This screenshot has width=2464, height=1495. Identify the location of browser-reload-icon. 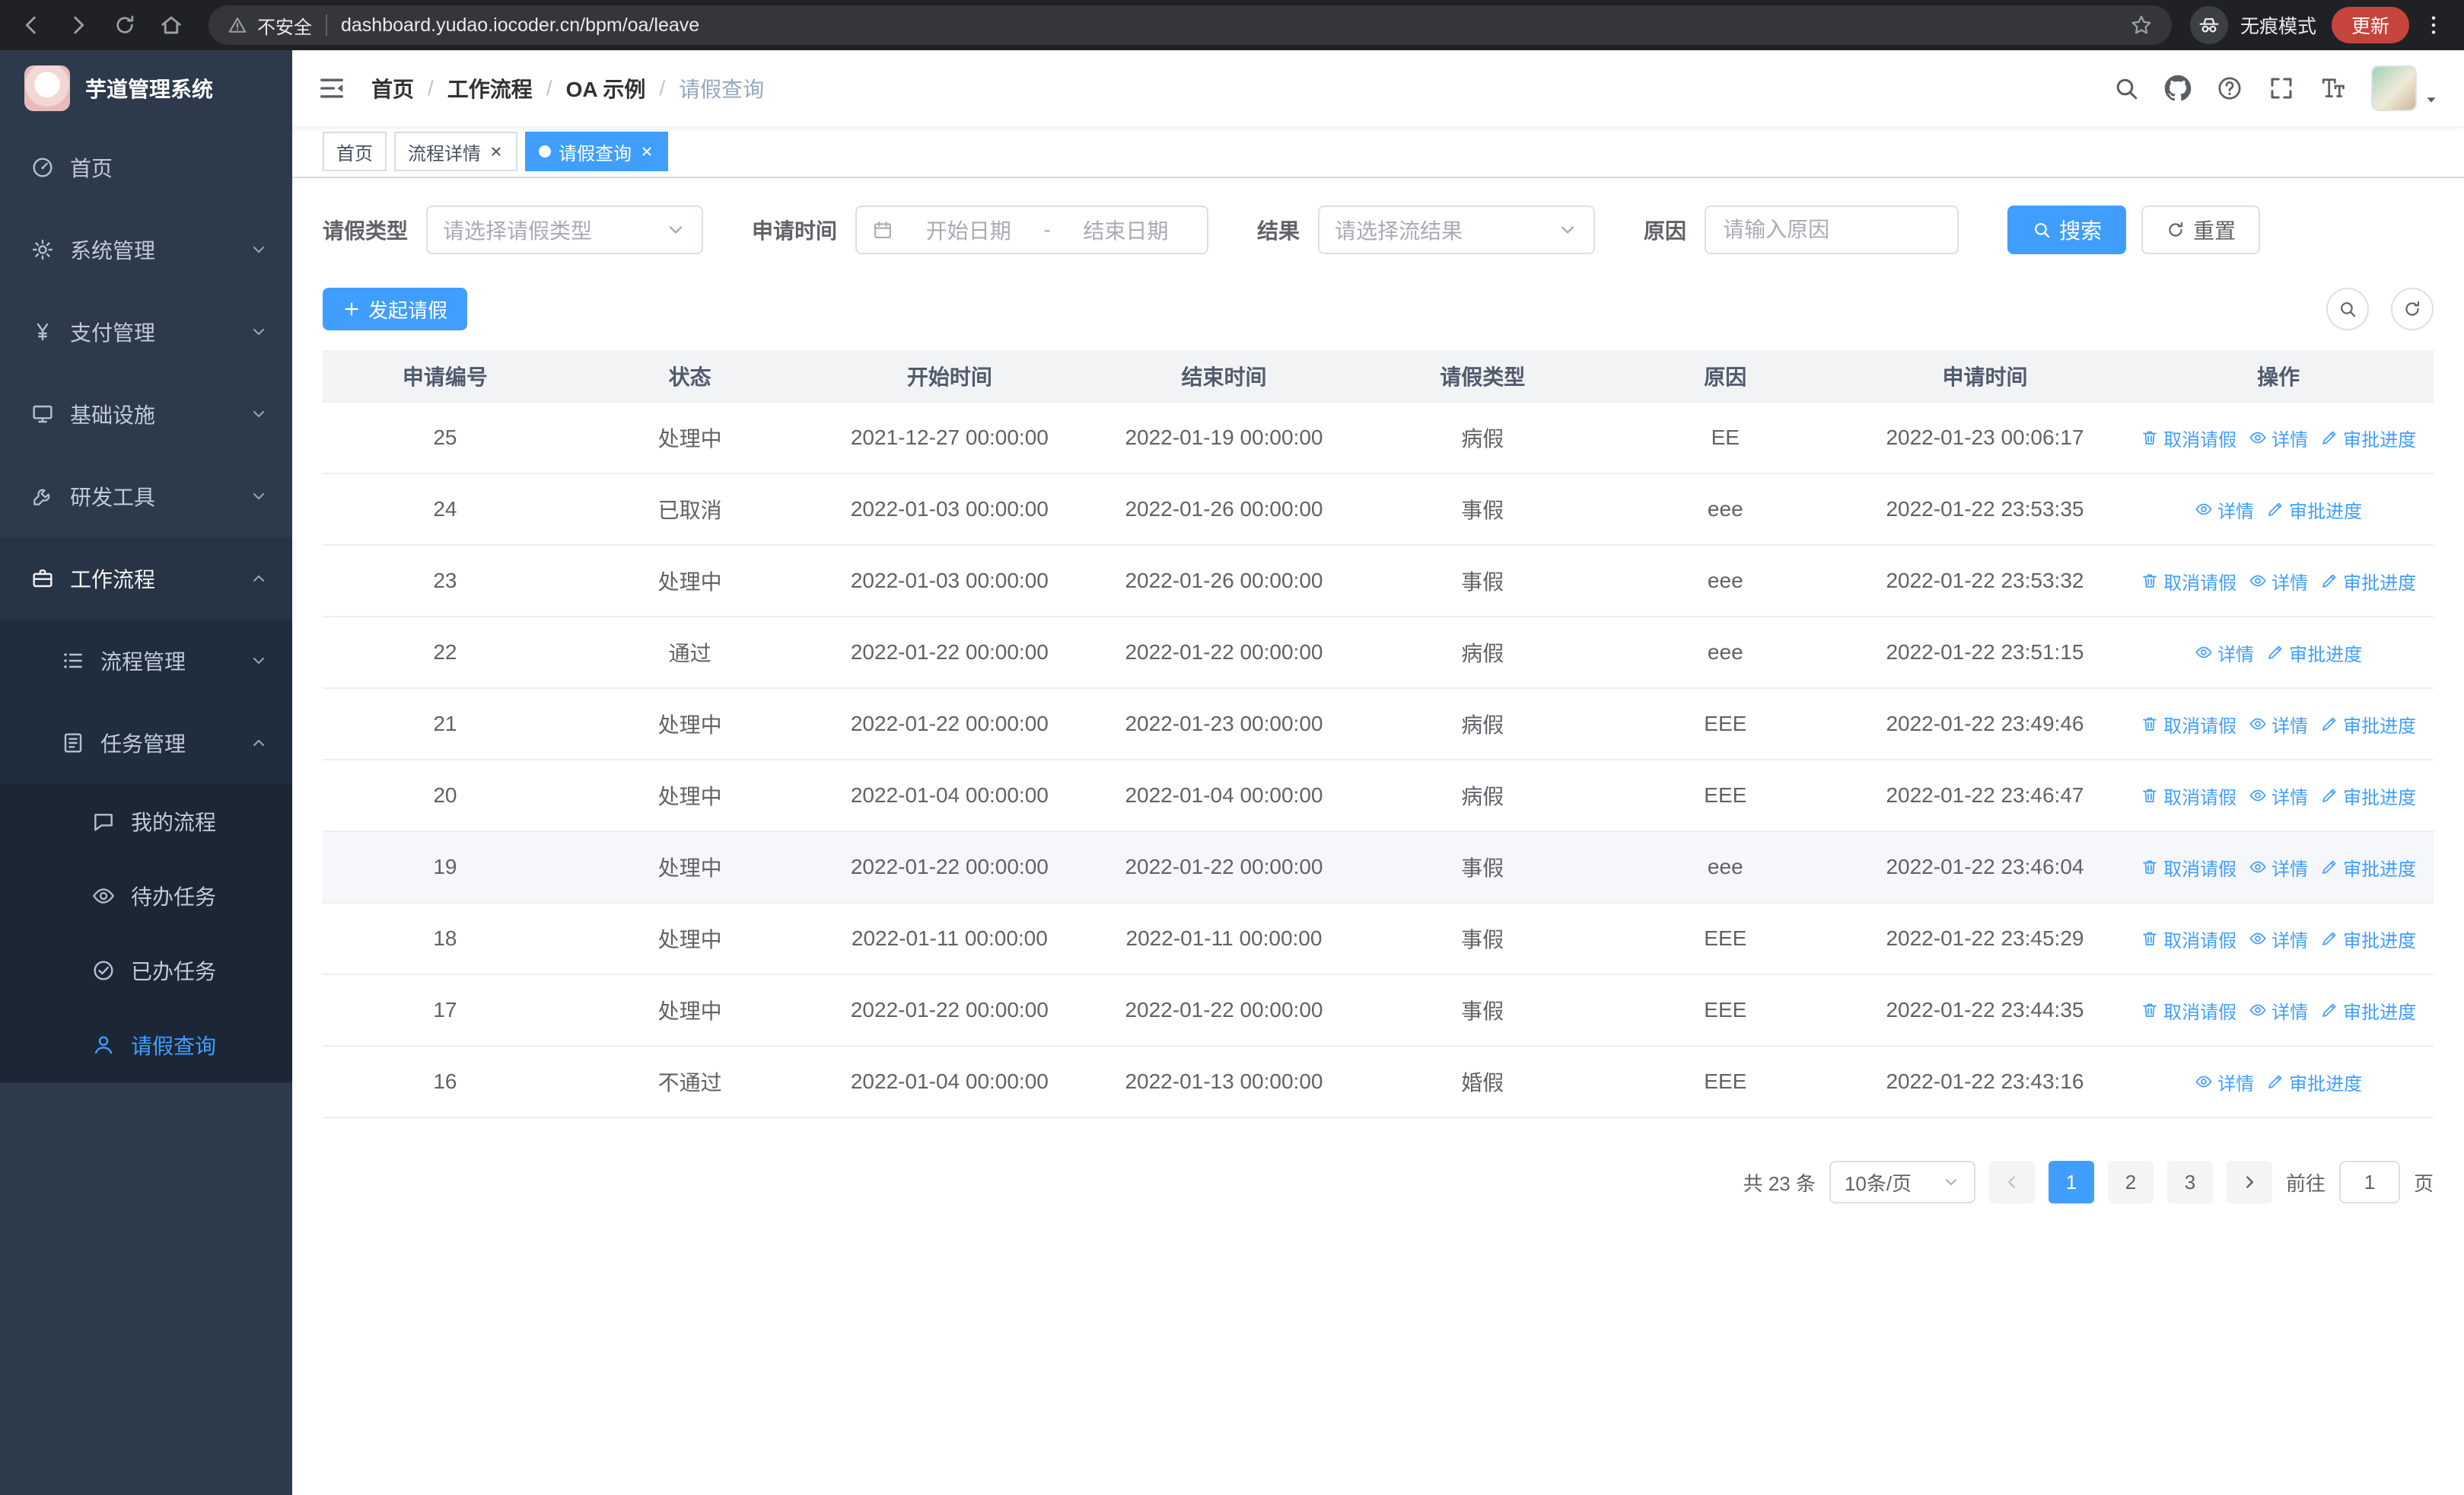
(125, 25).